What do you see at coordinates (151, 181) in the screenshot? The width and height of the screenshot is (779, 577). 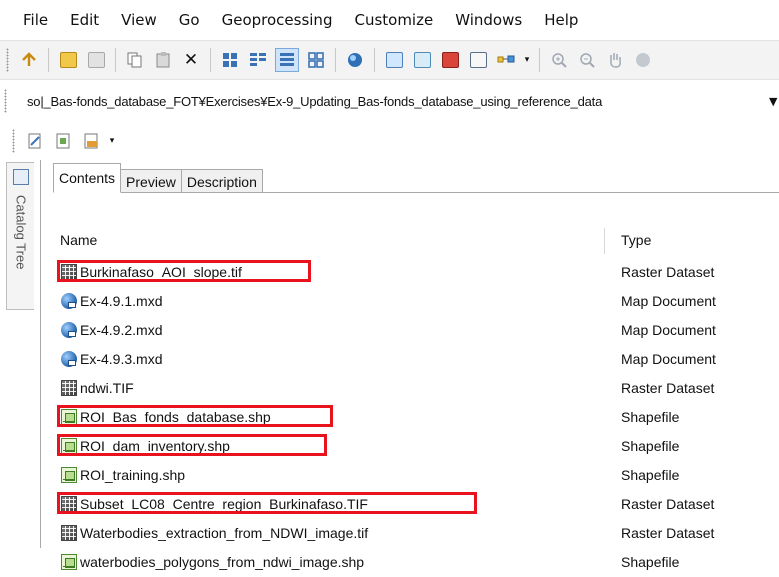 I see `tab-preview: Preview` at bounding box center [151, 181].